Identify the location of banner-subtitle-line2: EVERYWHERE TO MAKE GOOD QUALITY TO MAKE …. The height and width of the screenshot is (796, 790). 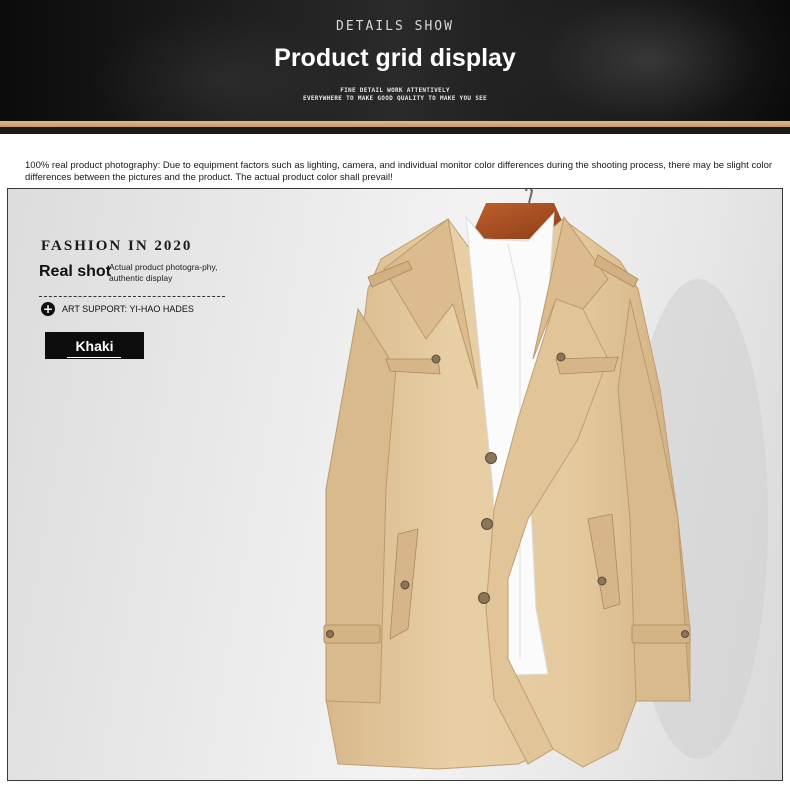
(395, 98).